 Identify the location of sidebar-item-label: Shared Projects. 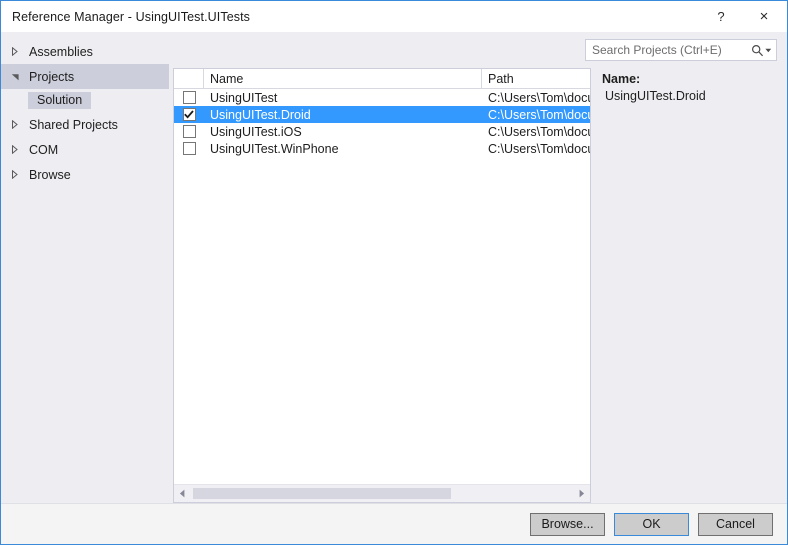
(73, 124).